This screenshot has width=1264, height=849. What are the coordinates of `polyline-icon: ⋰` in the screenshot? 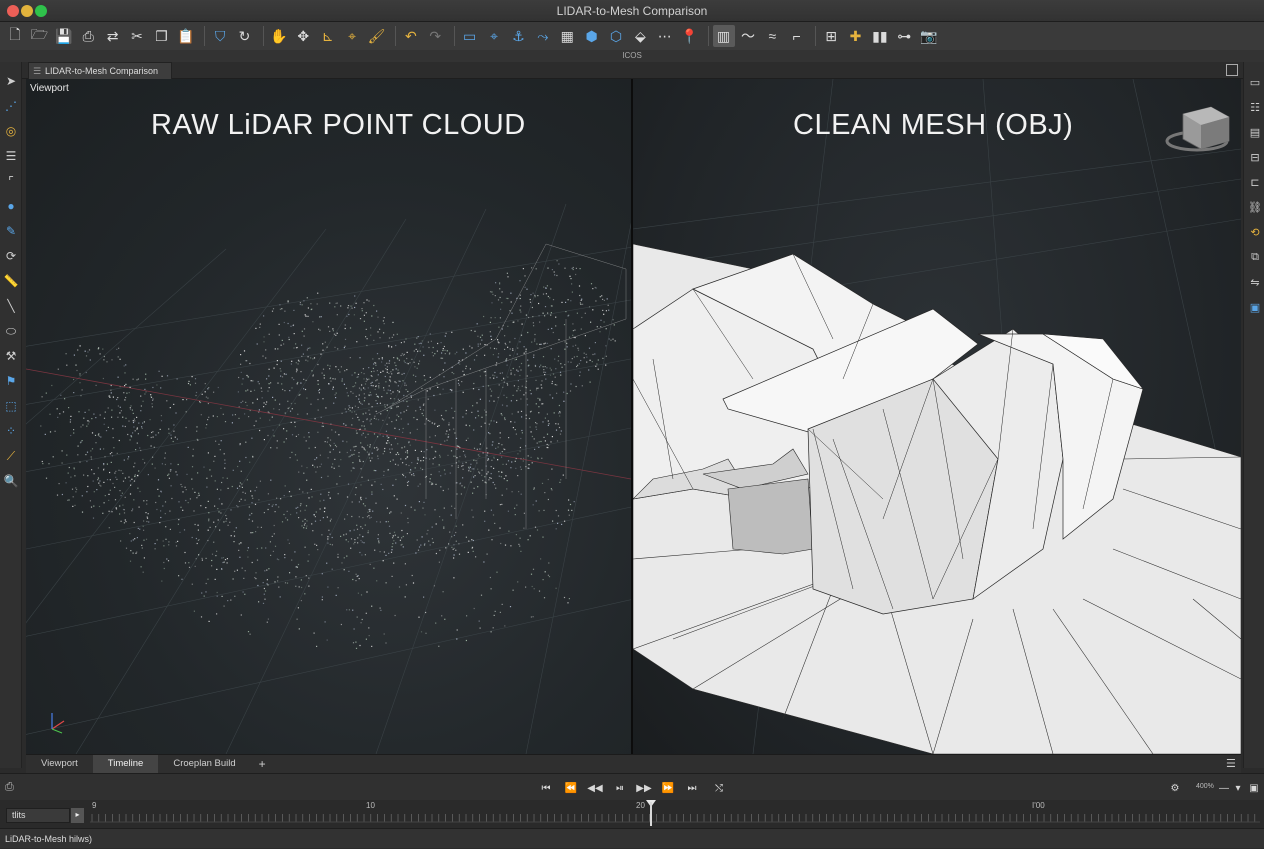 It's located at (11, 106).